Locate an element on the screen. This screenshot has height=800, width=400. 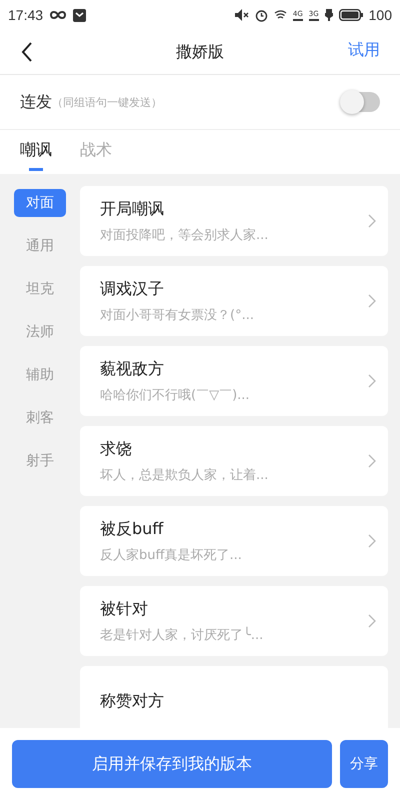
charging-icon is located at coordinates (328, 15).